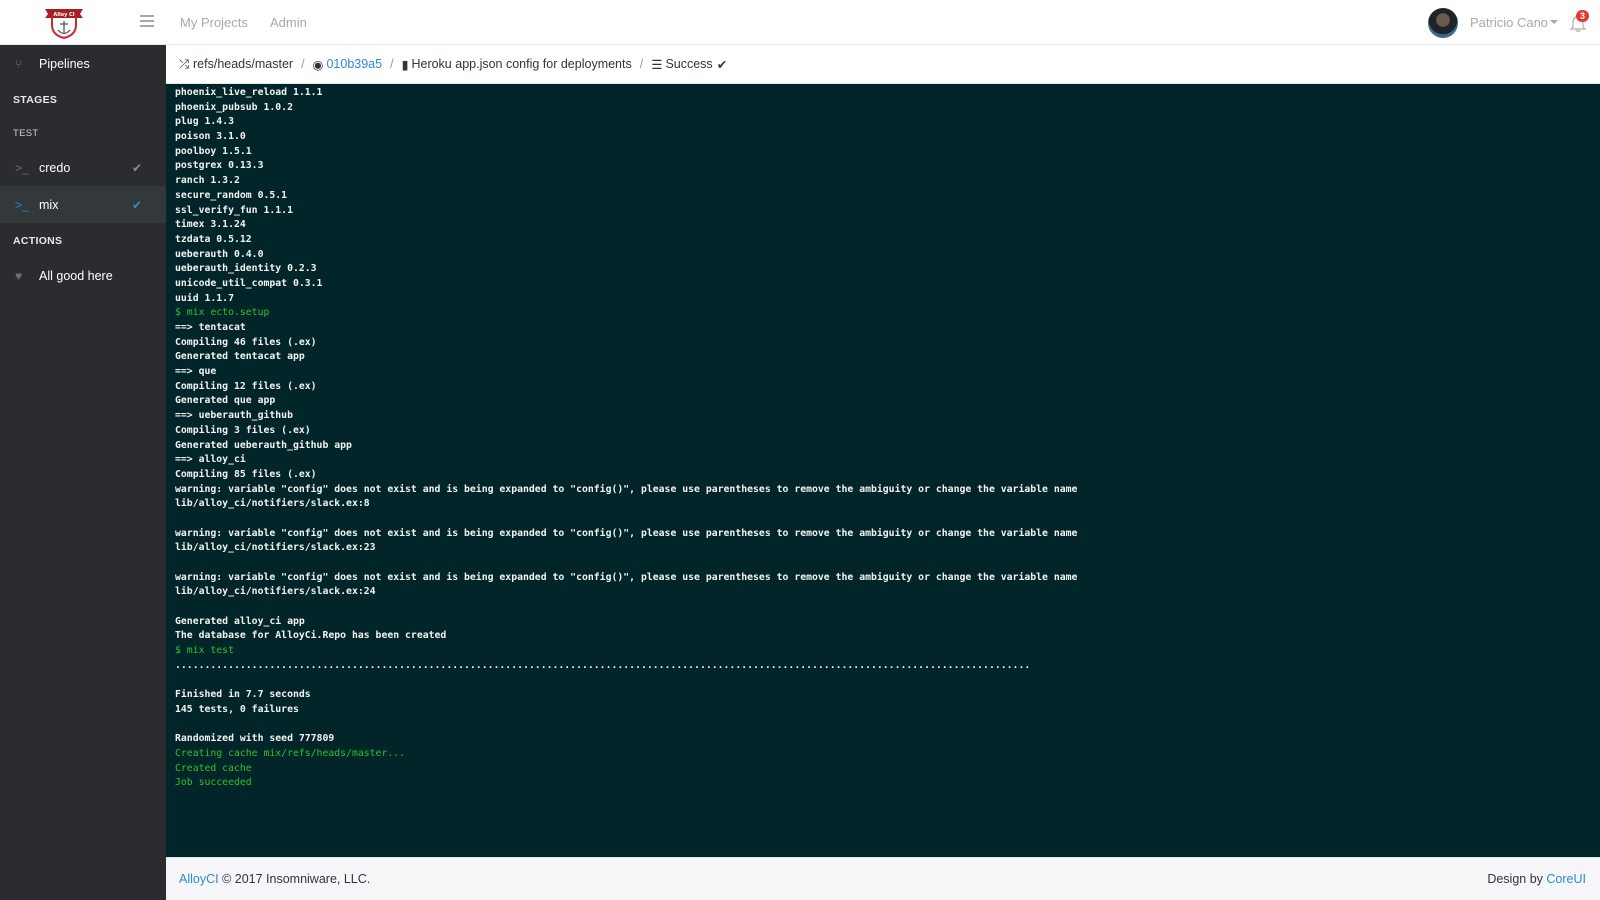 The image size is (1600, 900). What do you see at coordinates (318, 64) in the screenshot?
I see `github-icon: ◉` at bounding box center [318, 64].